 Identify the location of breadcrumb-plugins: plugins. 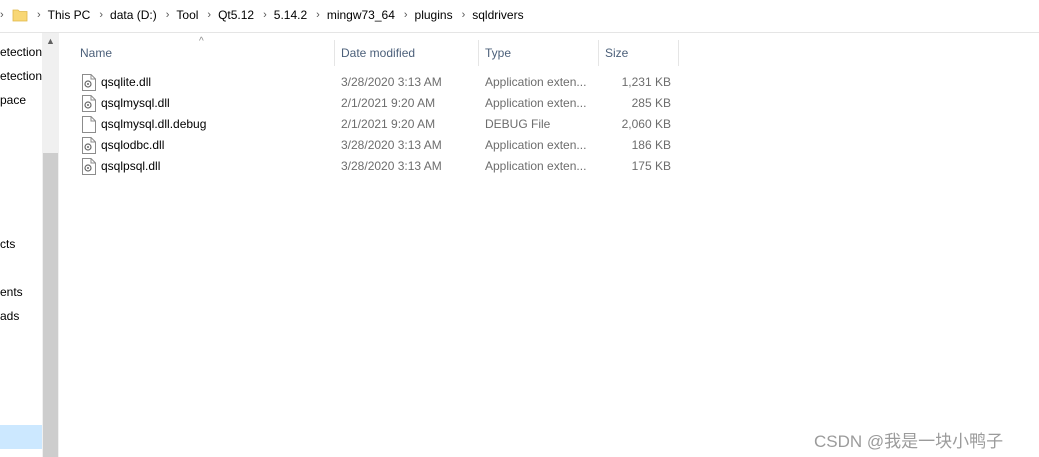
(434, 15).